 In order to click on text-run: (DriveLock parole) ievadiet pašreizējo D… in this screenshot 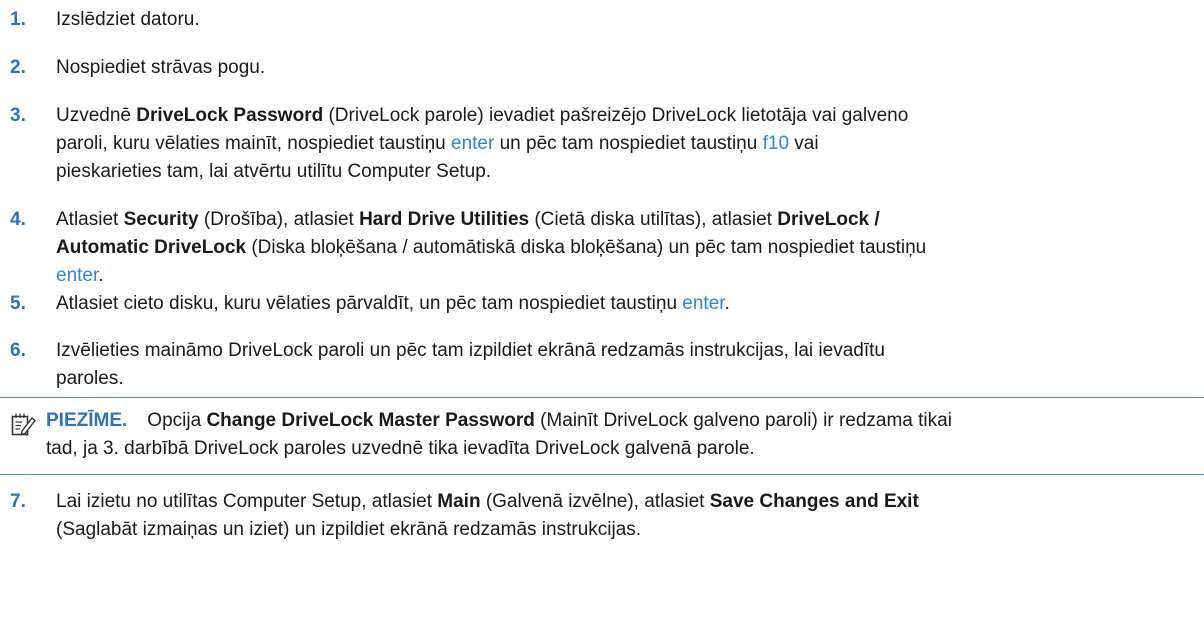, I will do `click(616, 115)`.